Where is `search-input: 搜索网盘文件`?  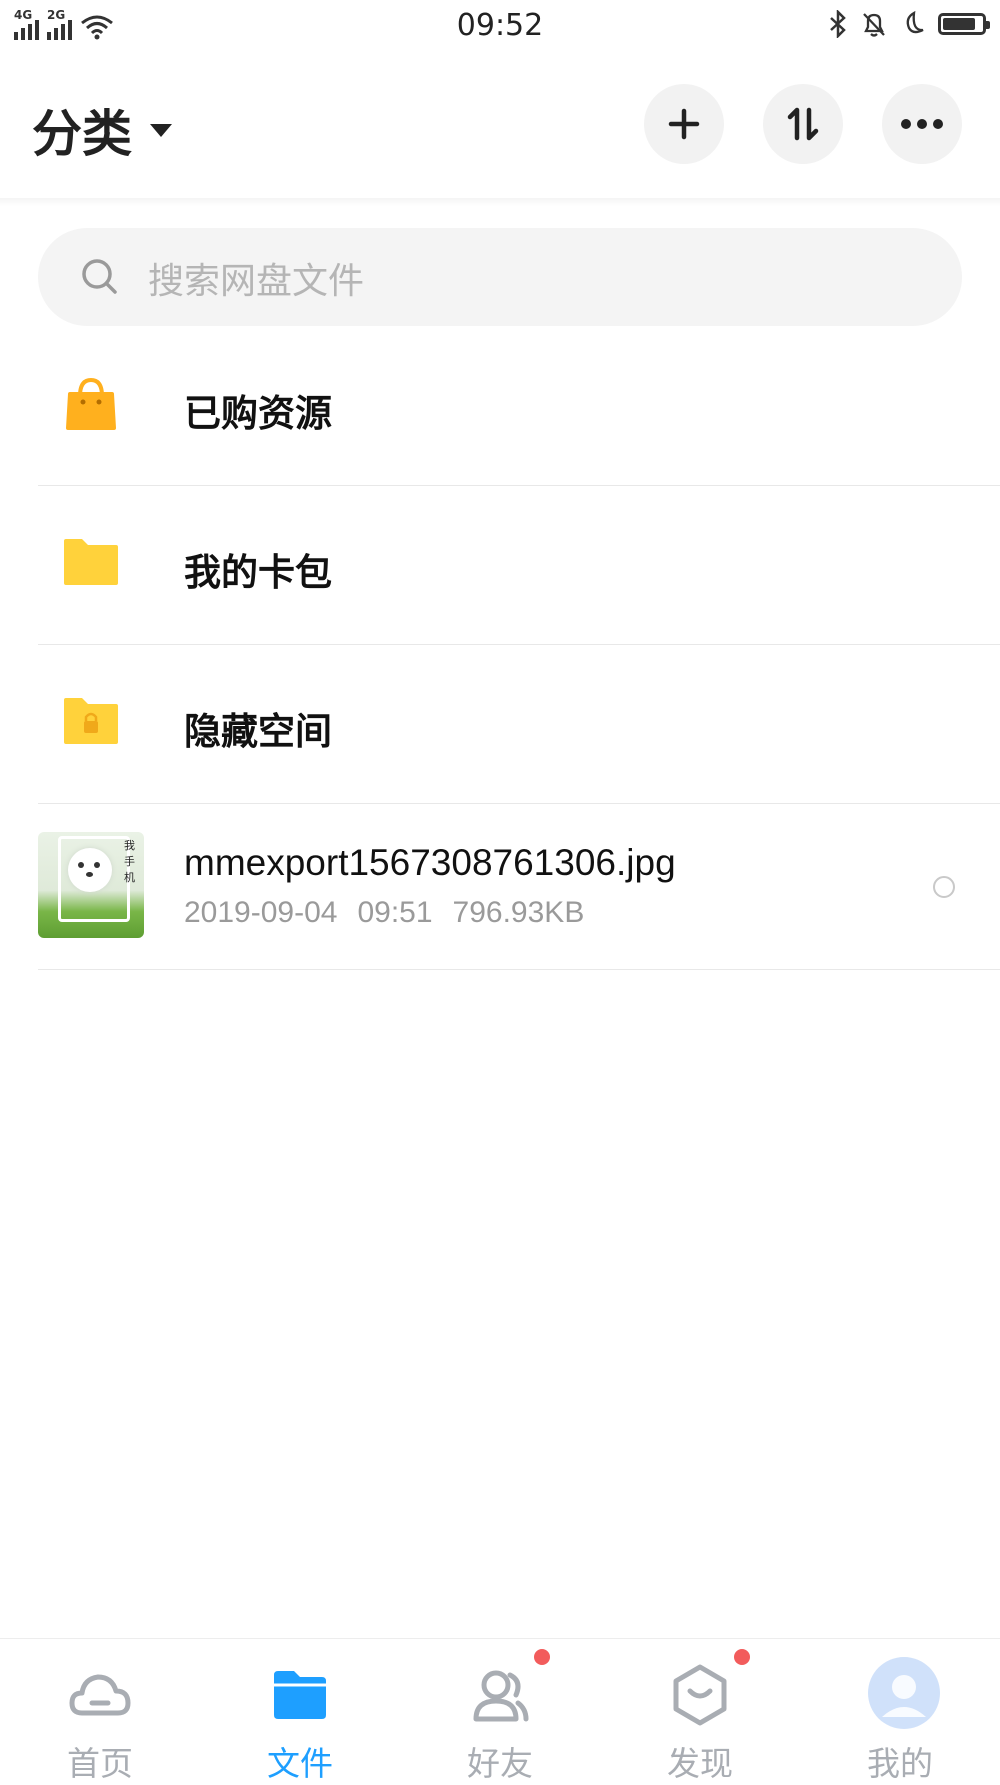 search-input: 搜索网盘文件 is located at coordinates (500, 277).